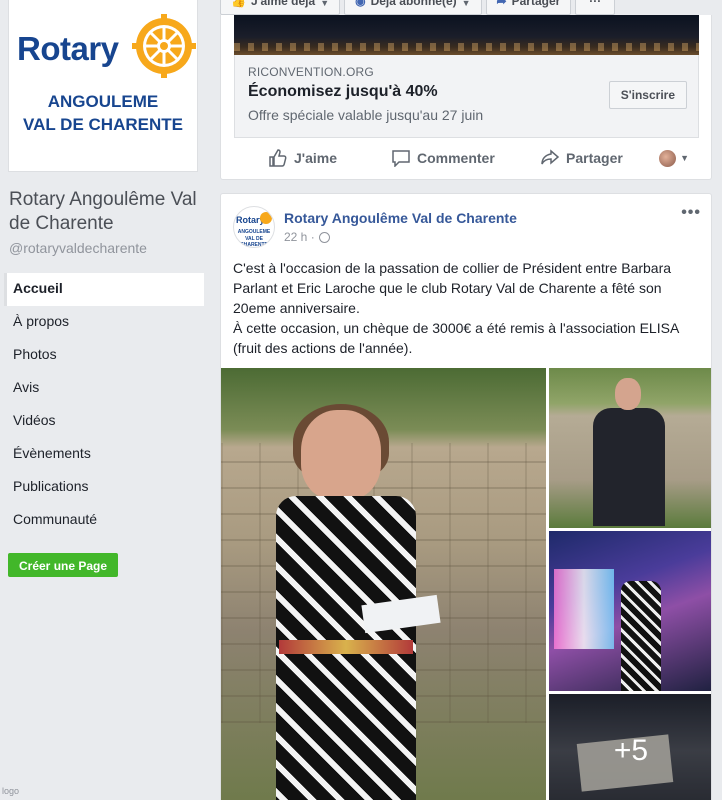 The height and width of the screenshot is (800, 722). I want to click on avatar-line-1: ANGOULEME, so click(254, 232).